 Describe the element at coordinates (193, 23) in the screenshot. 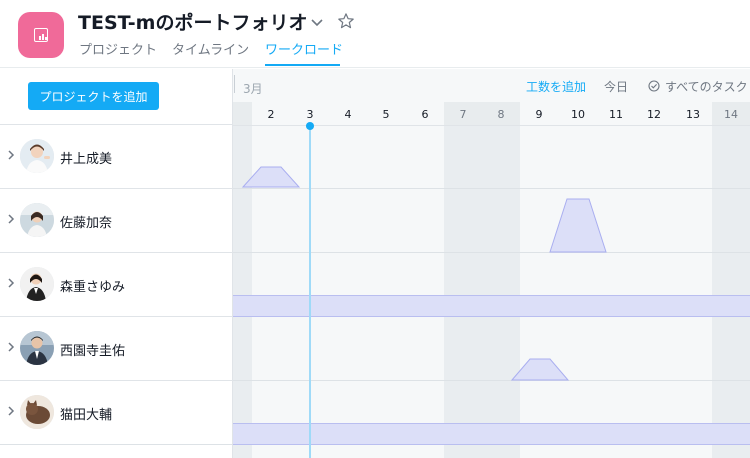

I see `page-title: TEST-mのポートフォリオ` at that location.